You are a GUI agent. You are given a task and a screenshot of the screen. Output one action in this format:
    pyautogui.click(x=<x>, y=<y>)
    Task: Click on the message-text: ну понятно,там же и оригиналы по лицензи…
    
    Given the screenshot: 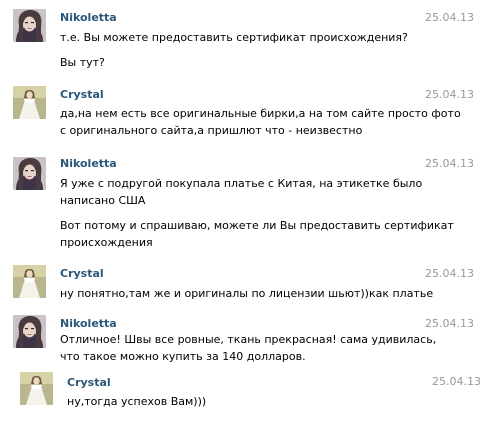 What is the action you would take?
    pyautogui.click(x=246, y=293)
    